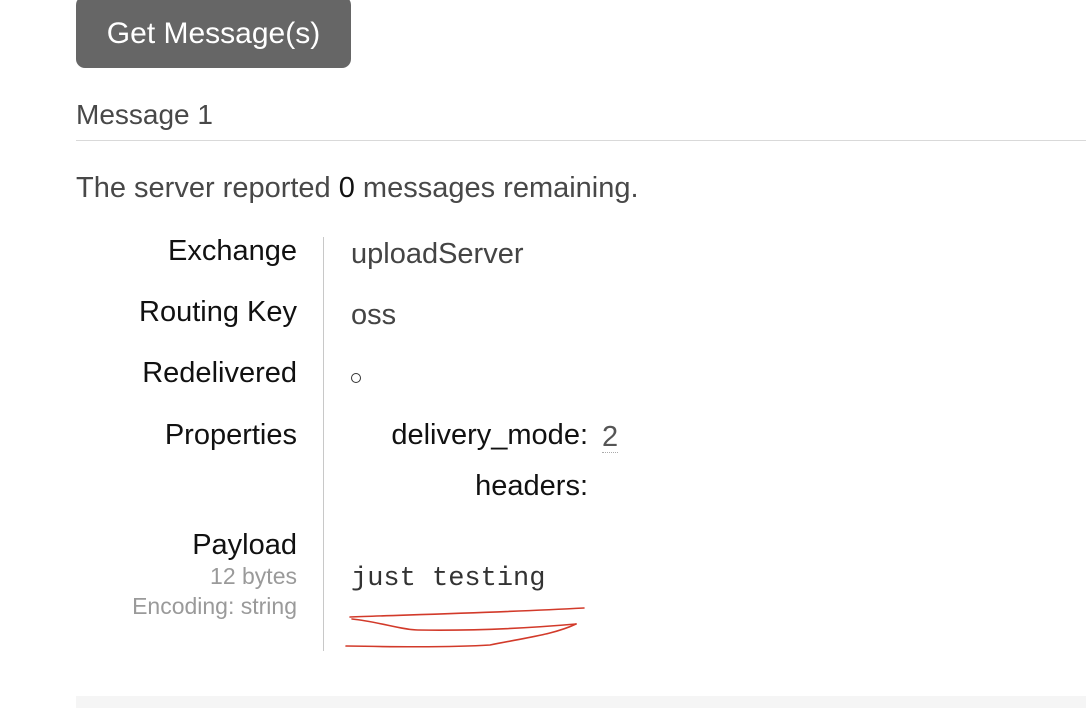 This screenshot has width=1086, height=708. What do you see at coordinates (496, 188) in the screenshot?
I see `summary-suffix: messages remaining.` at bounding box center [496, 188].